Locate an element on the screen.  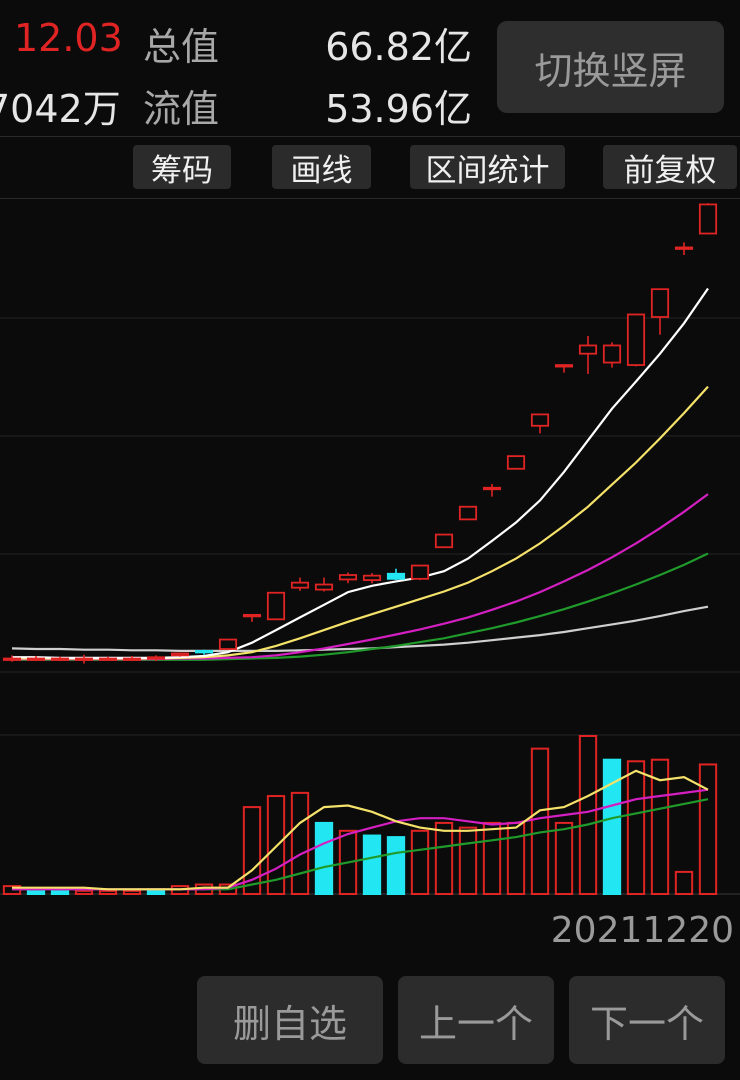
ma20-line is located at coordinates (360, 577).